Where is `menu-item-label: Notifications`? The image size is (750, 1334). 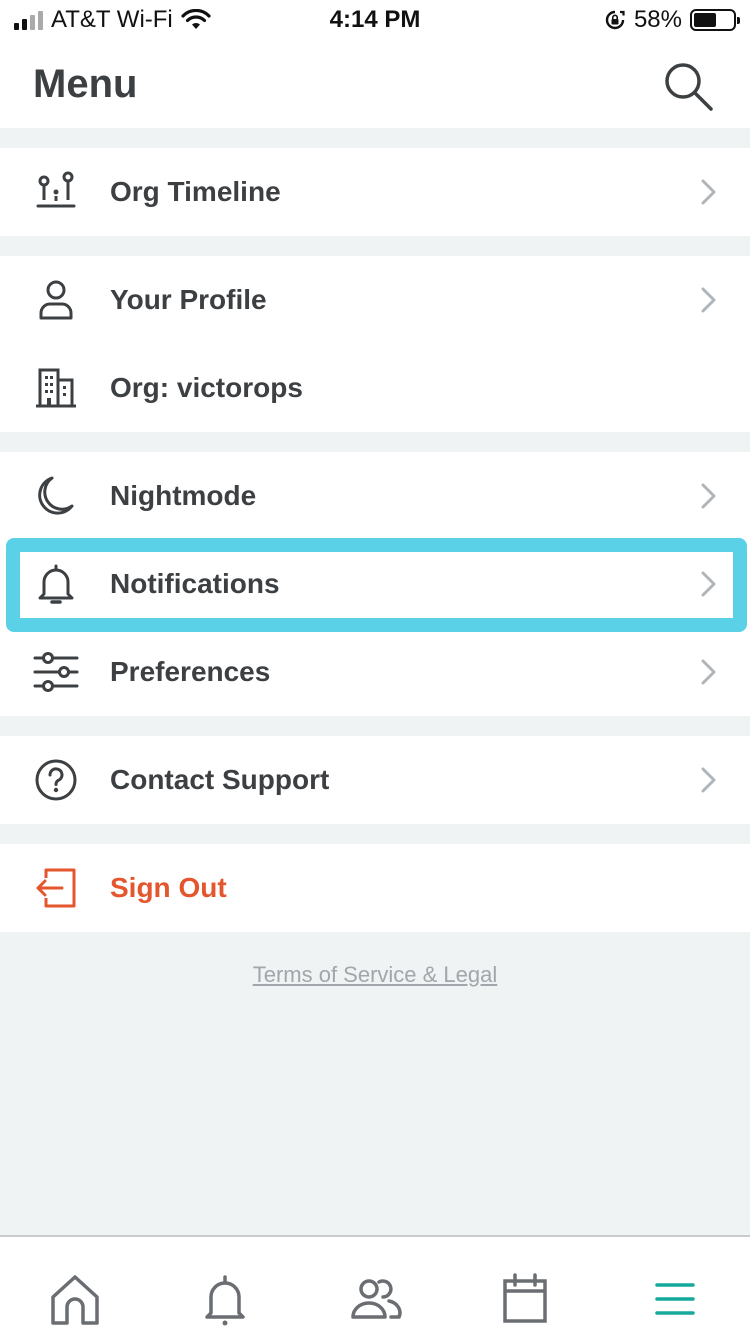 menu-item-label: Notifications is located at coordinates (195, 583).